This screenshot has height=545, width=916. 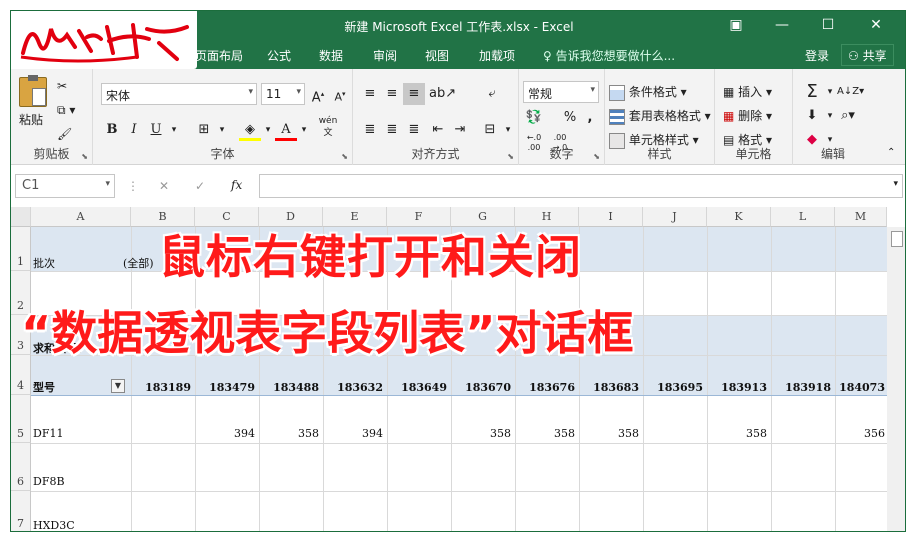 I want to click on bold-button: B, so click(x=112, y=130).